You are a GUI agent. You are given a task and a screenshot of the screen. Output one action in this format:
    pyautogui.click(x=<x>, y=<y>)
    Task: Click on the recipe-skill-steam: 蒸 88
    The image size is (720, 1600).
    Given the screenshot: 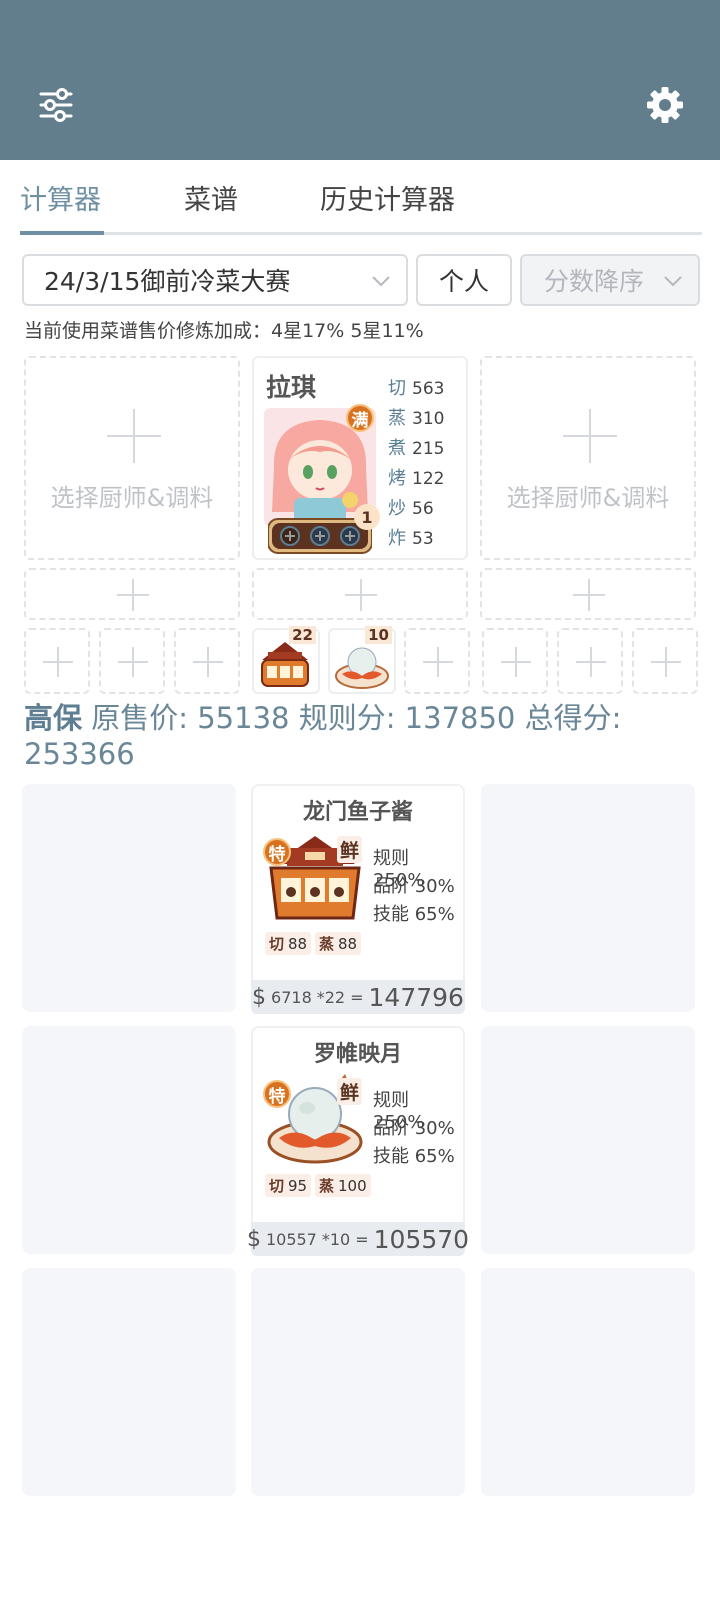 What is the action you would take?
    pyautogui.click(x=338, y=943)
    